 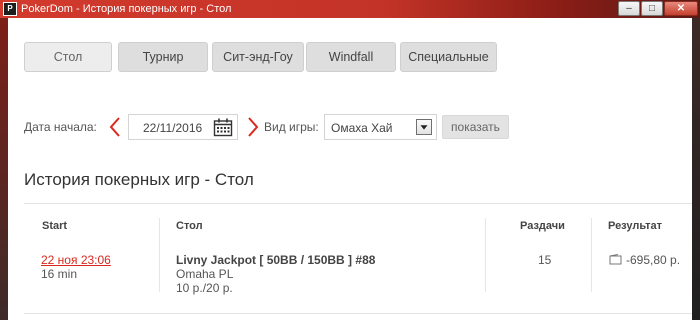 What do you see at coordinates (351, 57) in the screenshot?
I see `tab-windfall: Windfall` at bounding box center [351, 57].